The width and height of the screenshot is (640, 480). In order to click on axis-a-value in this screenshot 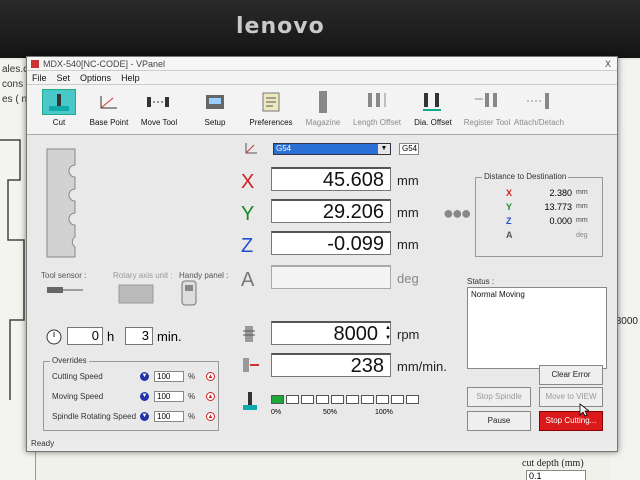, I will do `click(331, 277)`.